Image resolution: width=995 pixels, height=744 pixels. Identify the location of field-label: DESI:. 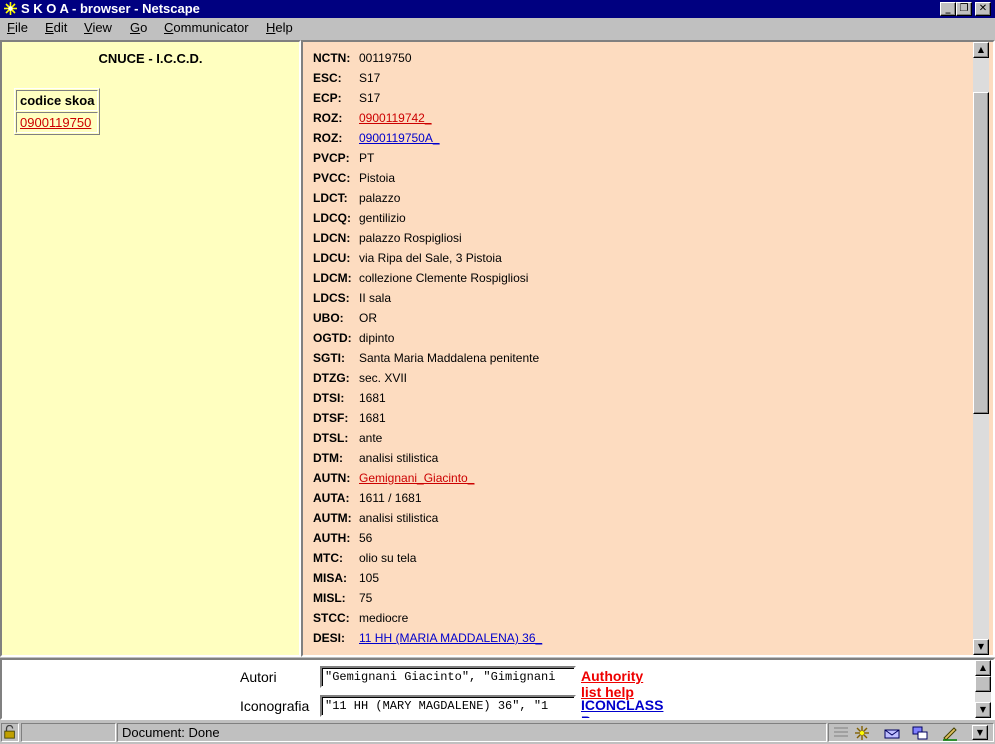
(329, 638).